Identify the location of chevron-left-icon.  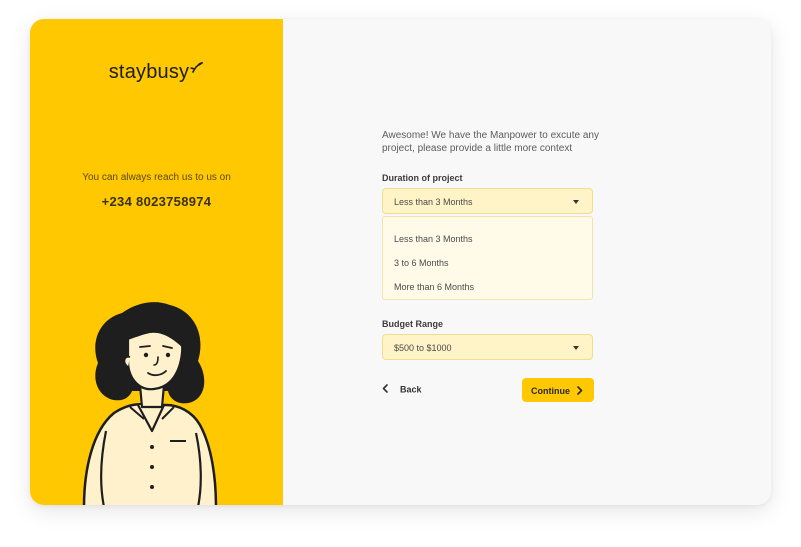
(385, 389).